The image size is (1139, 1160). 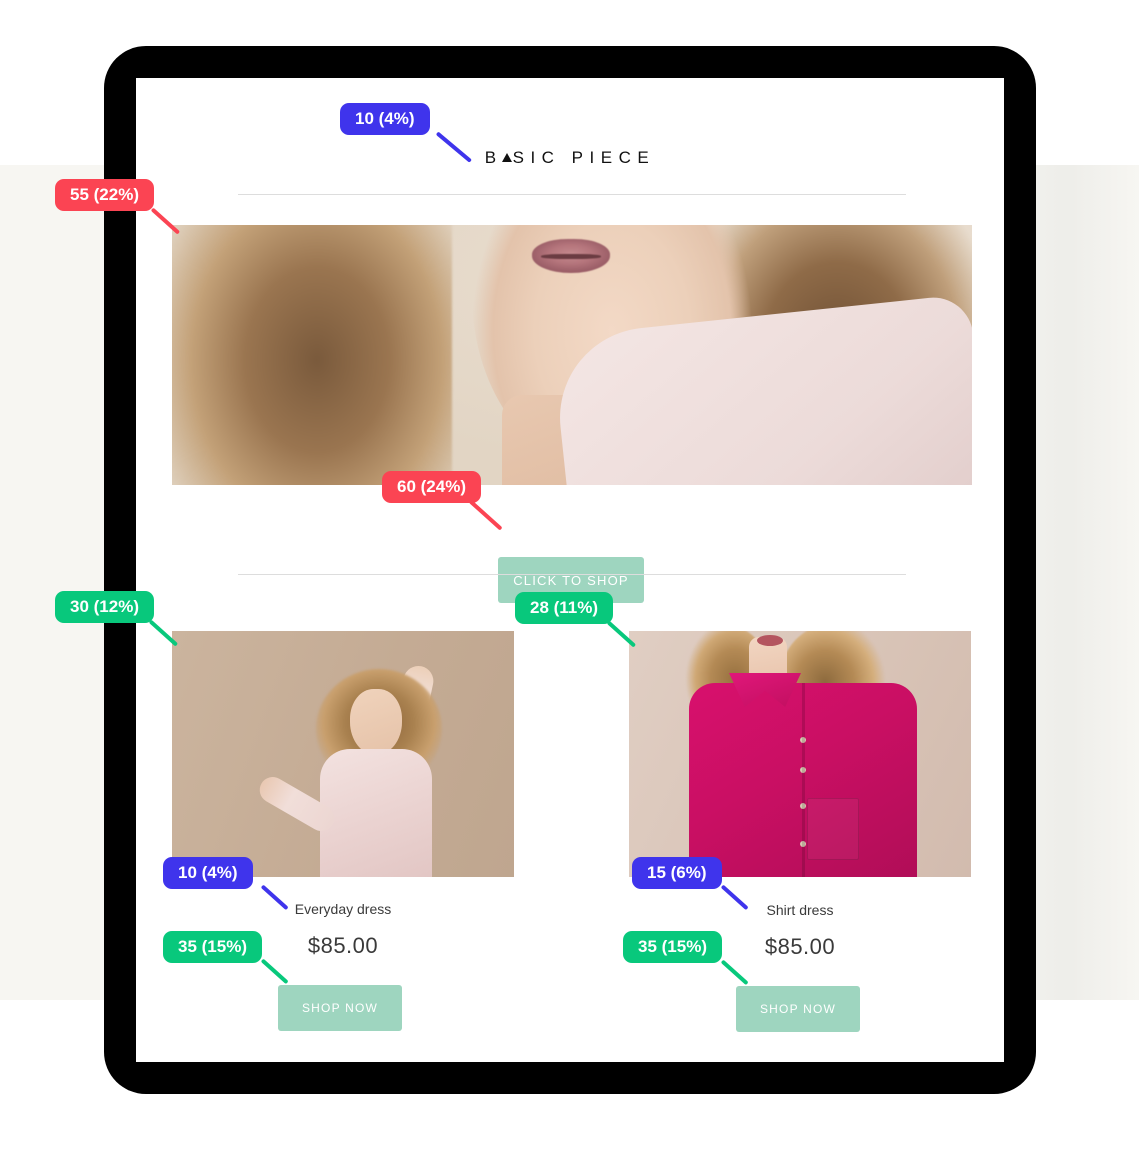 I want to click on product-2-lips, so click(x=770, y=640).